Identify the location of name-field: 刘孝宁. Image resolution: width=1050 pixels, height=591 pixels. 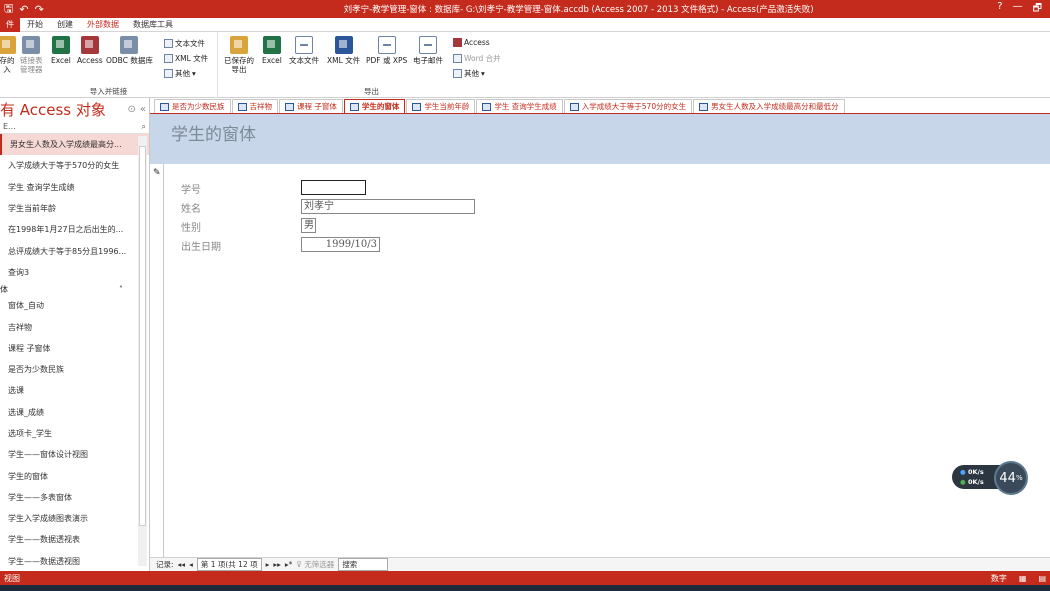
(388, 206).